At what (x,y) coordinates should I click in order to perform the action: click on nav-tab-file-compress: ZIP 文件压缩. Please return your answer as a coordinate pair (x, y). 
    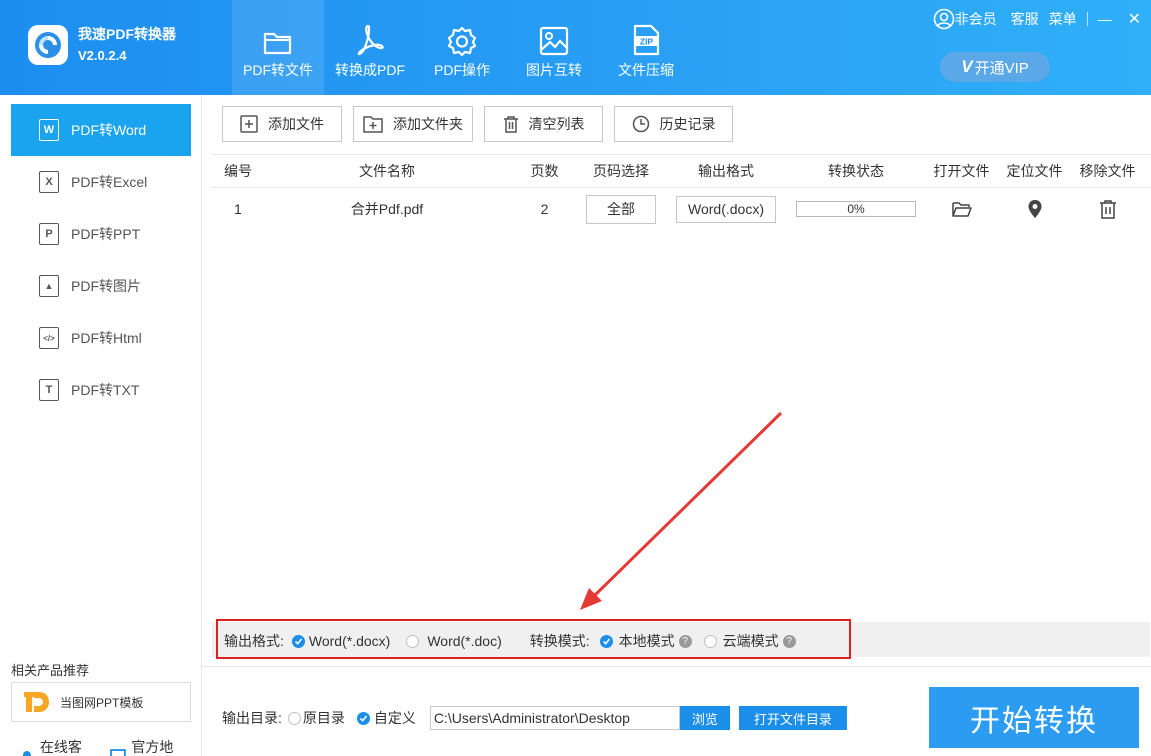
    Looking at the image, I should click on (646, 47).